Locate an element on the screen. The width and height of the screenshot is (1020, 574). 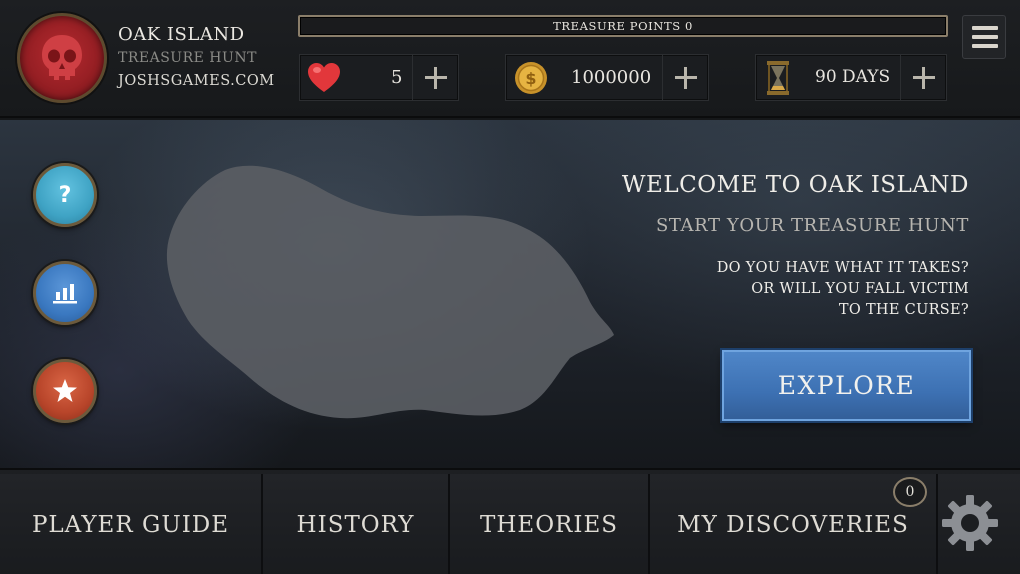
coin-icon: $ is located at coordinates (531, 78).